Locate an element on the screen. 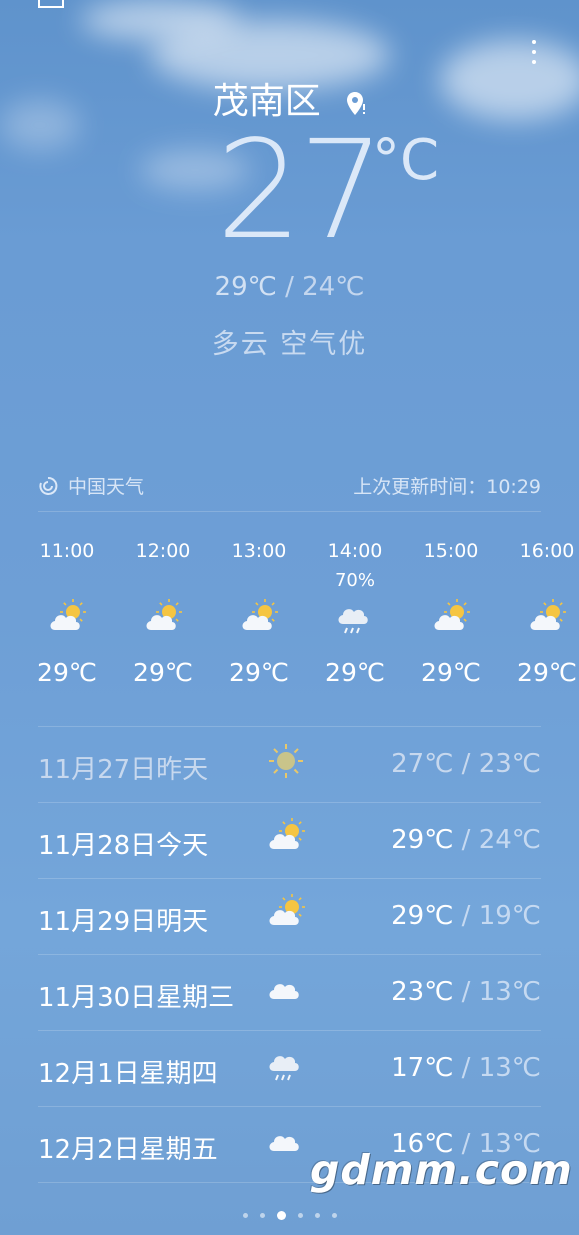 Image resolution: width=579 pixels, height=1235 pixels. hourly-item: 13:00 29℃ is located at coordinates (259, 613).